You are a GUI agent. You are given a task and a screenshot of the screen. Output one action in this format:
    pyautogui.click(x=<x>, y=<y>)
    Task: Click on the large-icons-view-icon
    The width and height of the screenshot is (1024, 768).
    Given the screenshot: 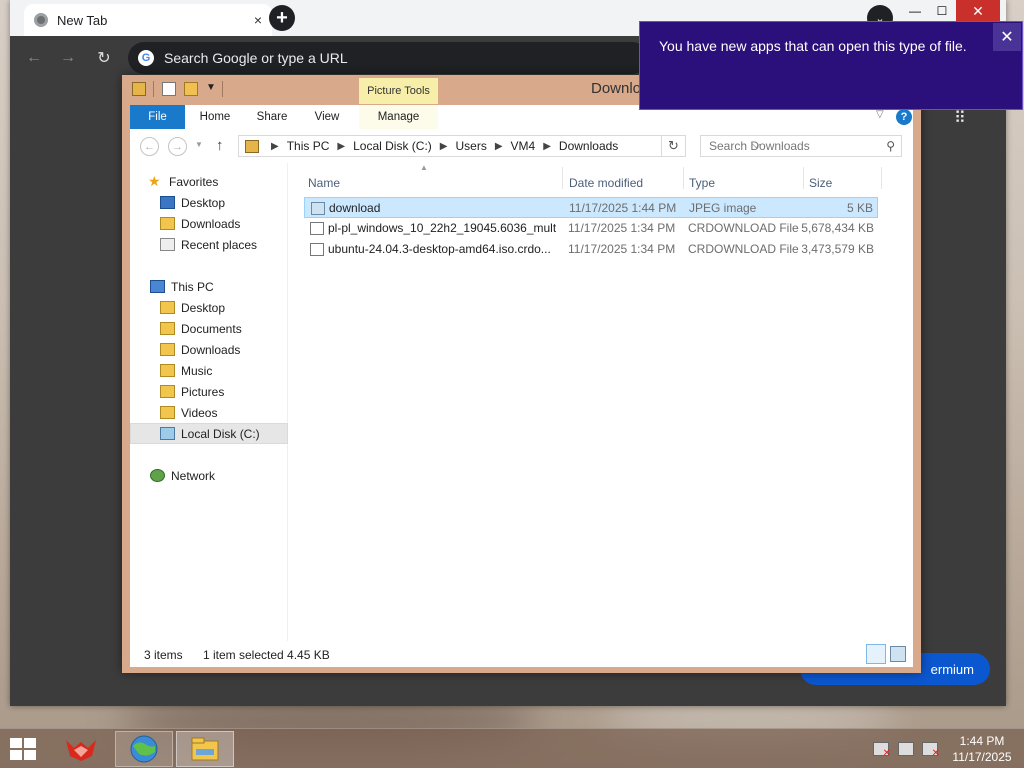 What is the action you would take?
    pyautogui.click(x=898, y=654)
    